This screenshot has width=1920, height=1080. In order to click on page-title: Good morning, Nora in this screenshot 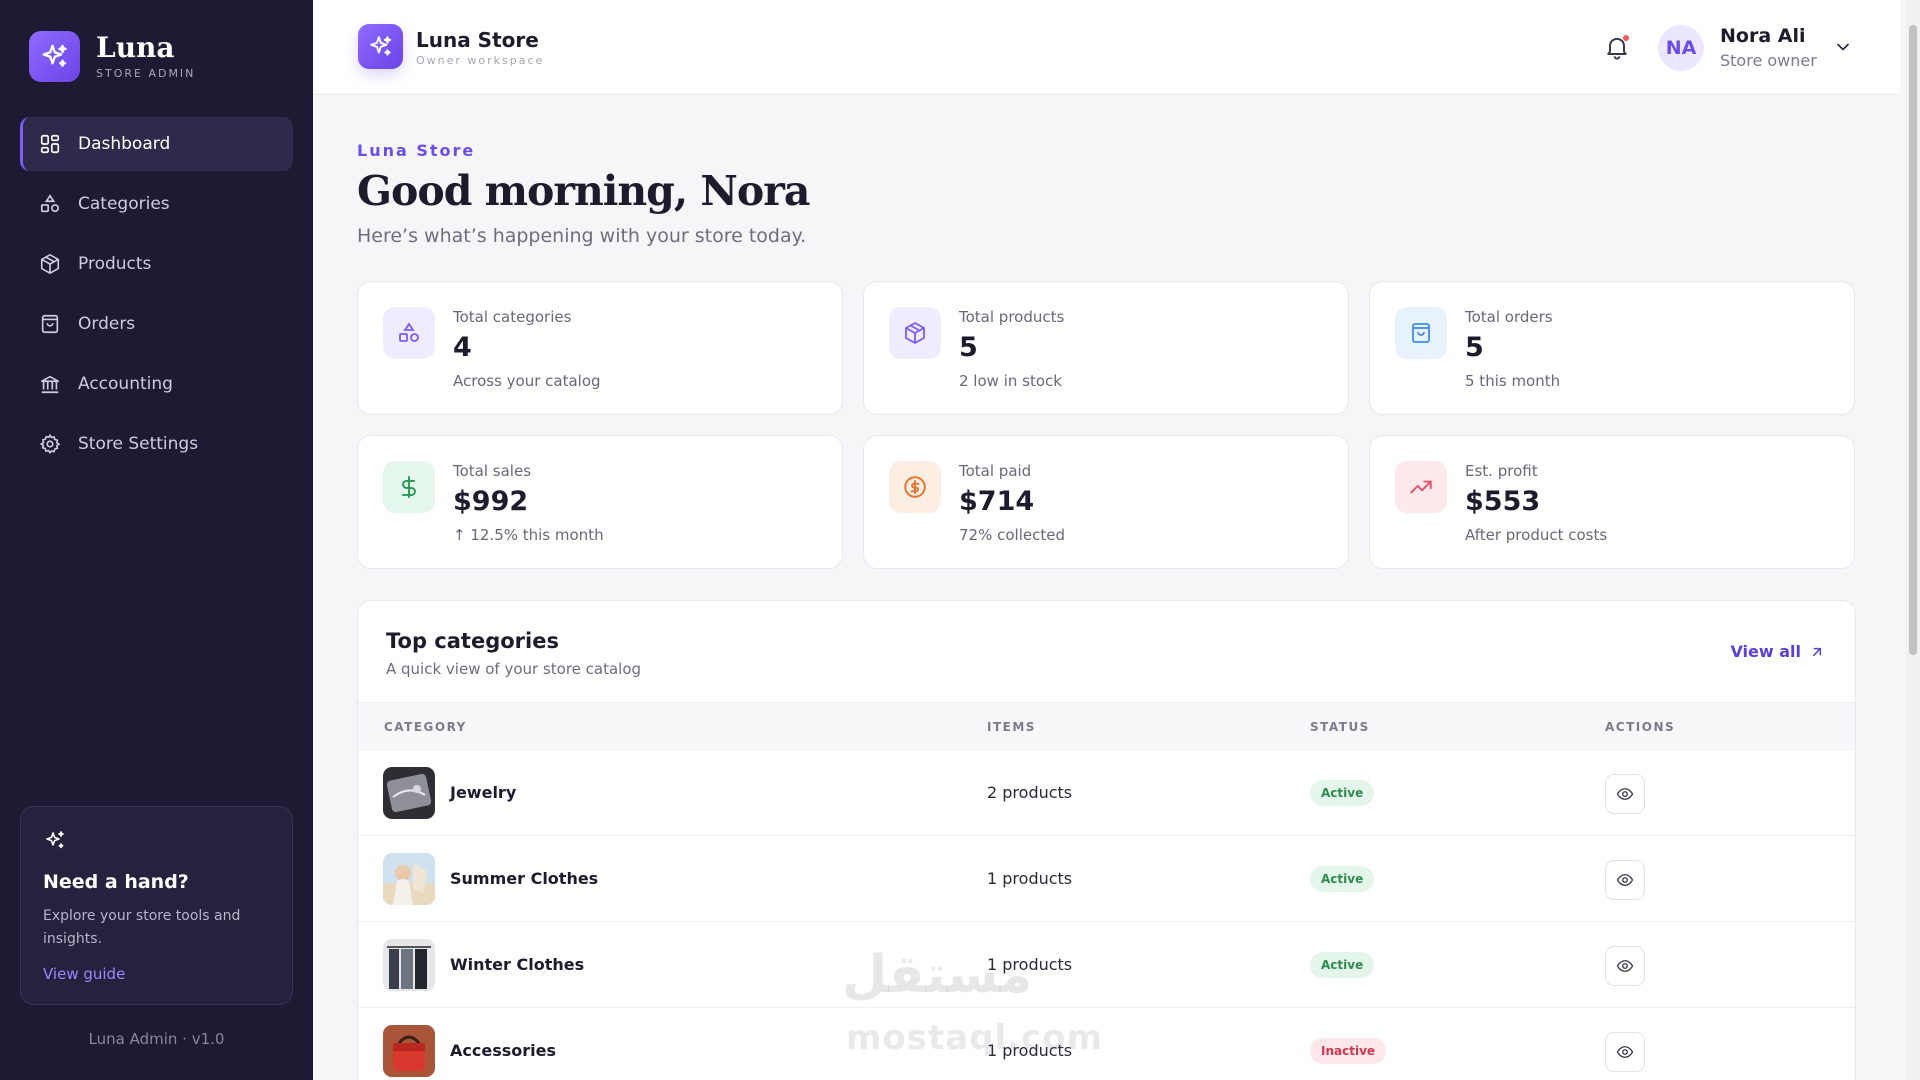, I will do `click(583, 191)`.